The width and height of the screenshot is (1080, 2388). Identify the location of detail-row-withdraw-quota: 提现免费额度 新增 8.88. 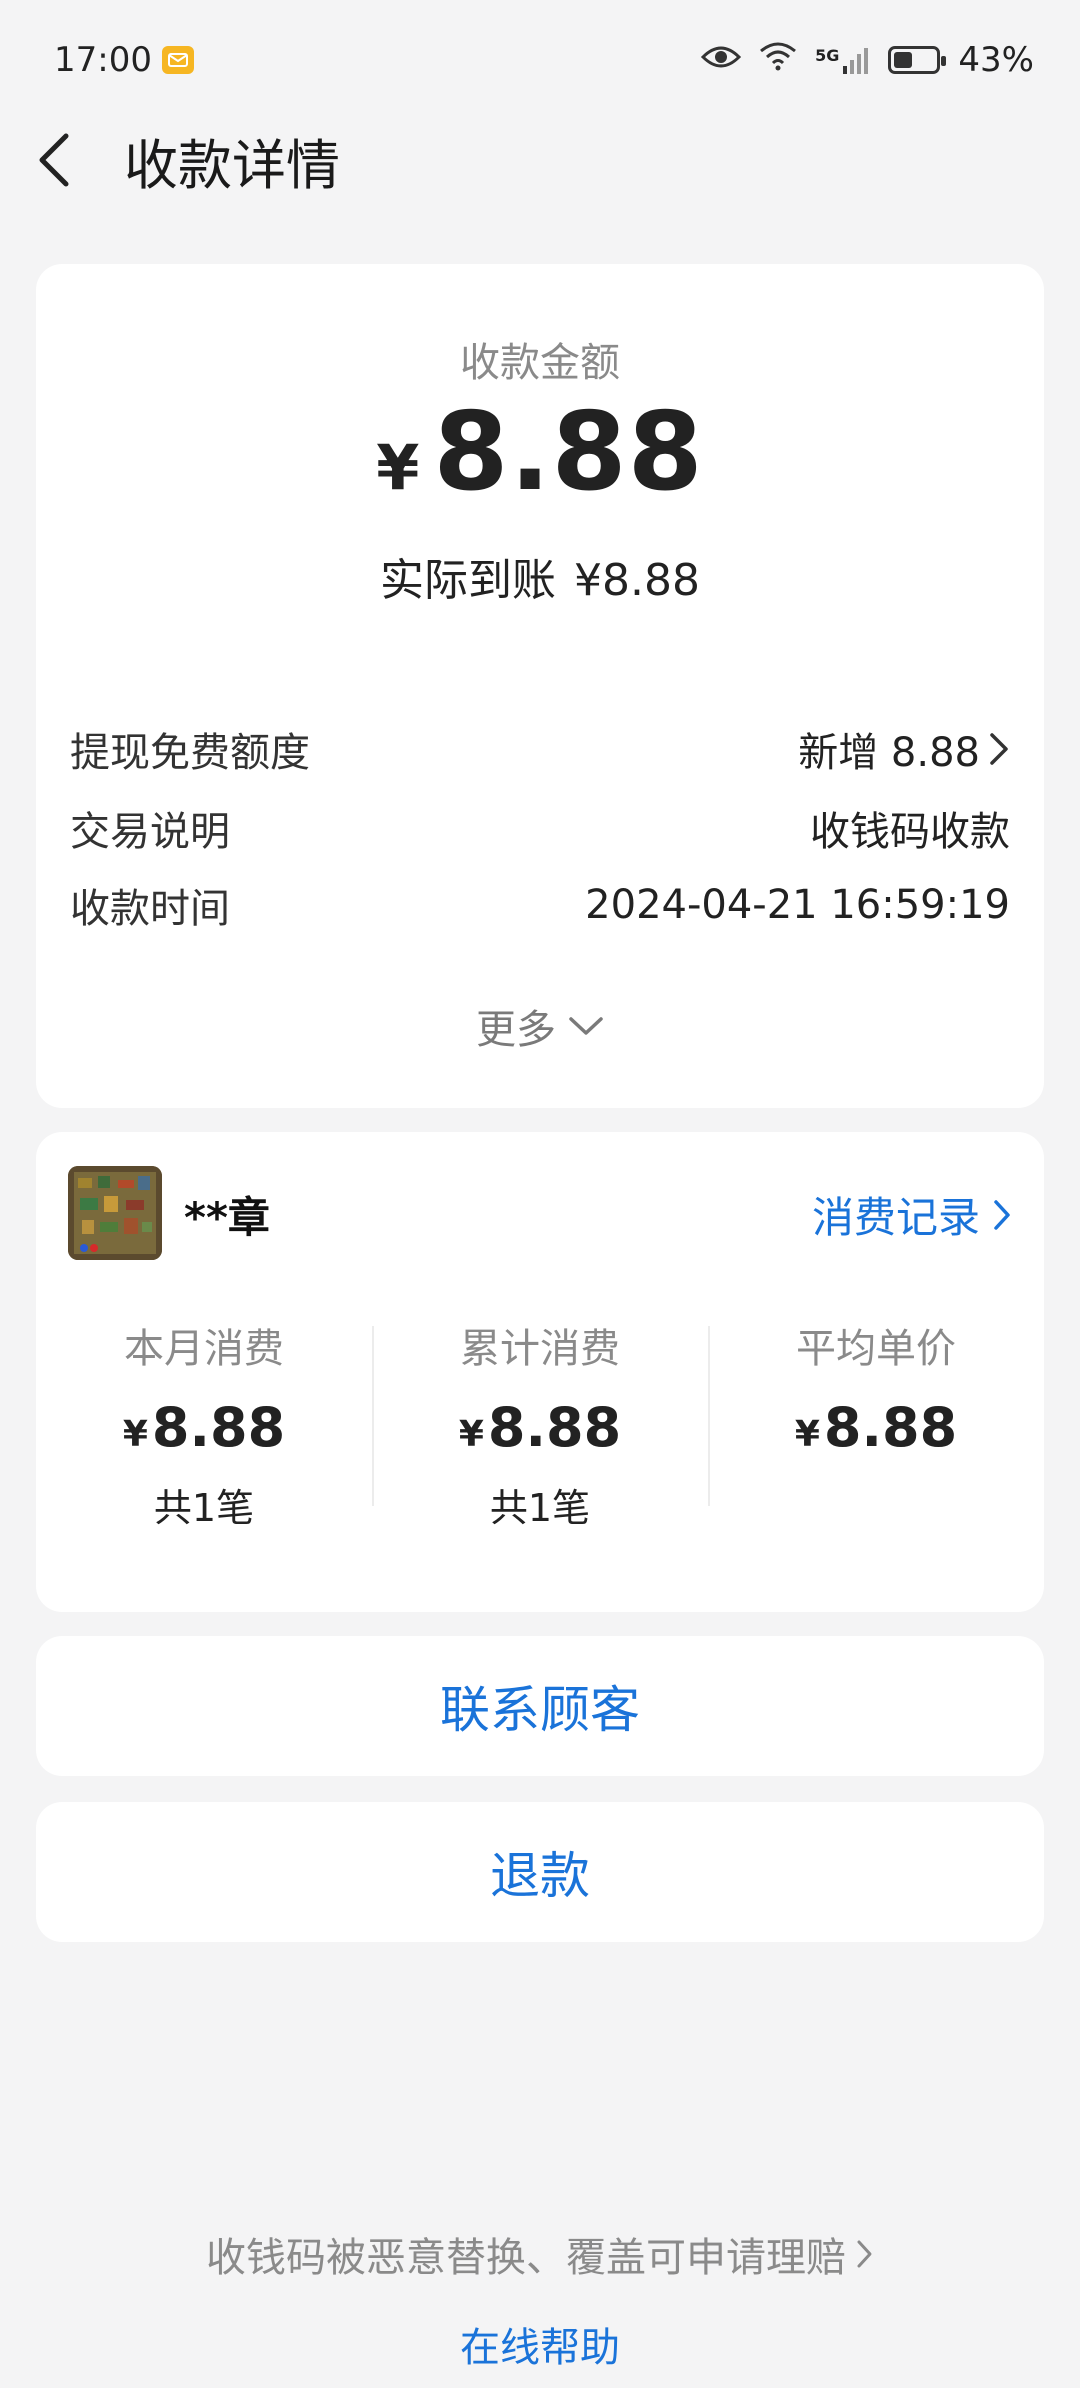
(540, 749).